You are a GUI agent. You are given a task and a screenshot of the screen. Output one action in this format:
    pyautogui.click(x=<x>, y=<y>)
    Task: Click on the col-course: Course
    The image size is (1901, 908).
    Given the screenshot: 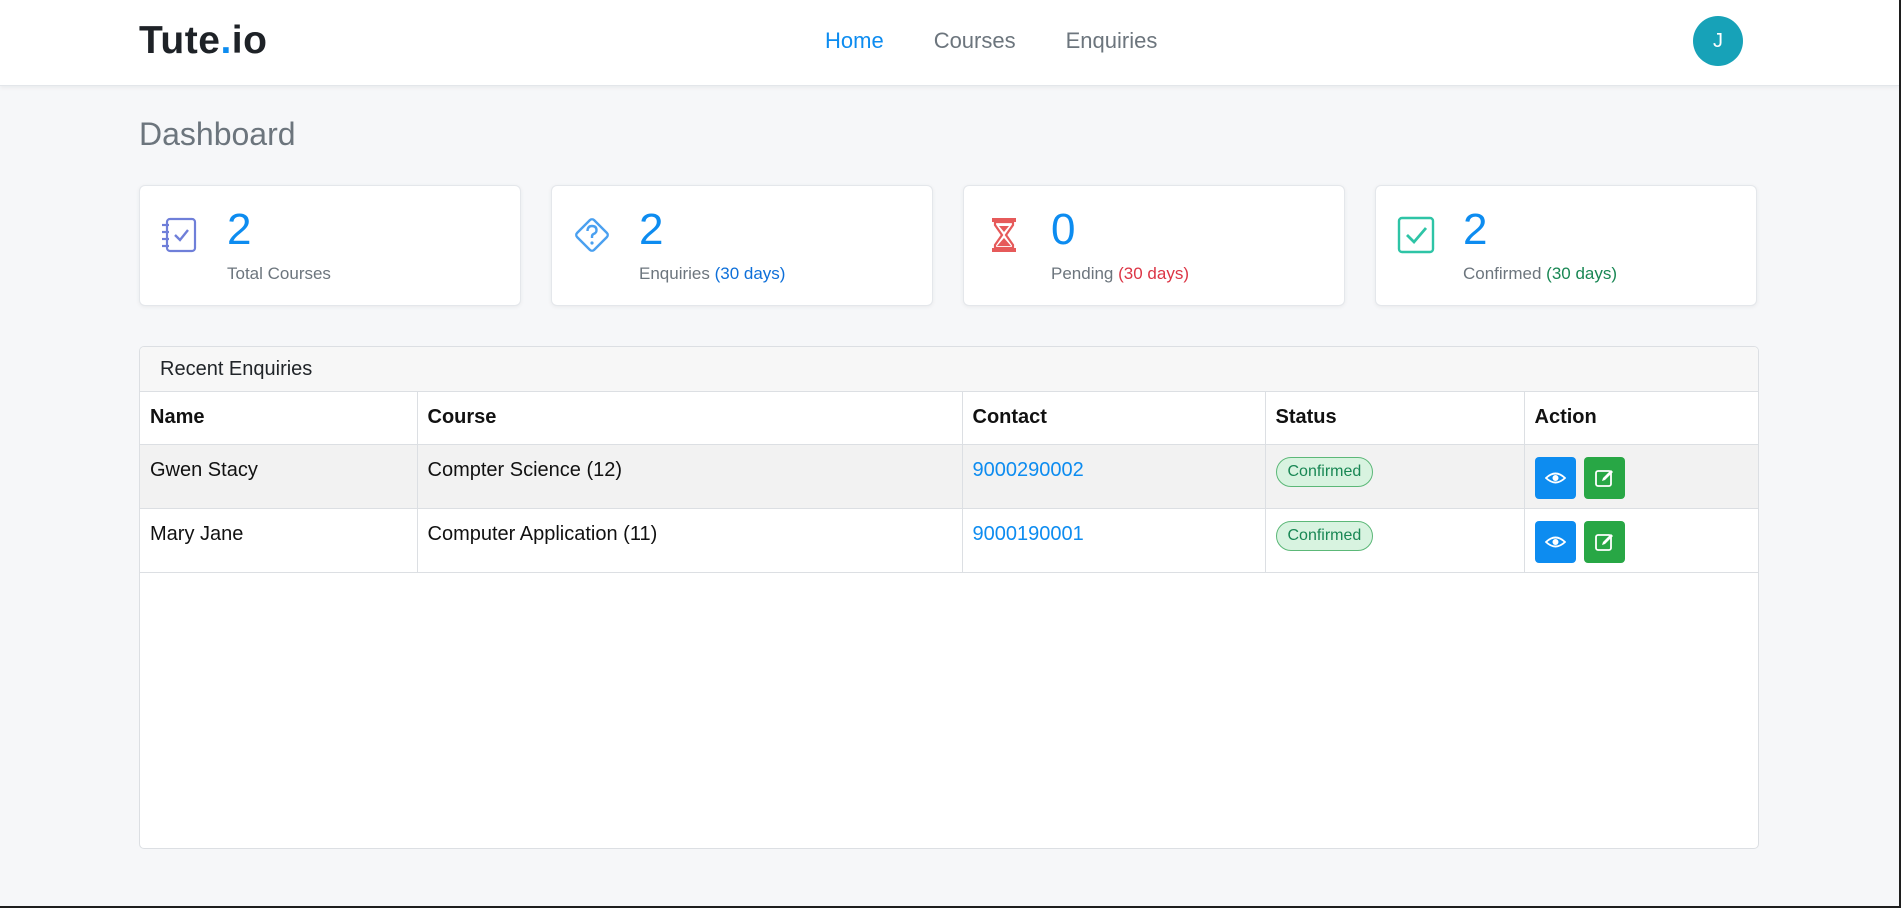 What is the action you would take?
    pyautogui.click(x=690, y=418)
    